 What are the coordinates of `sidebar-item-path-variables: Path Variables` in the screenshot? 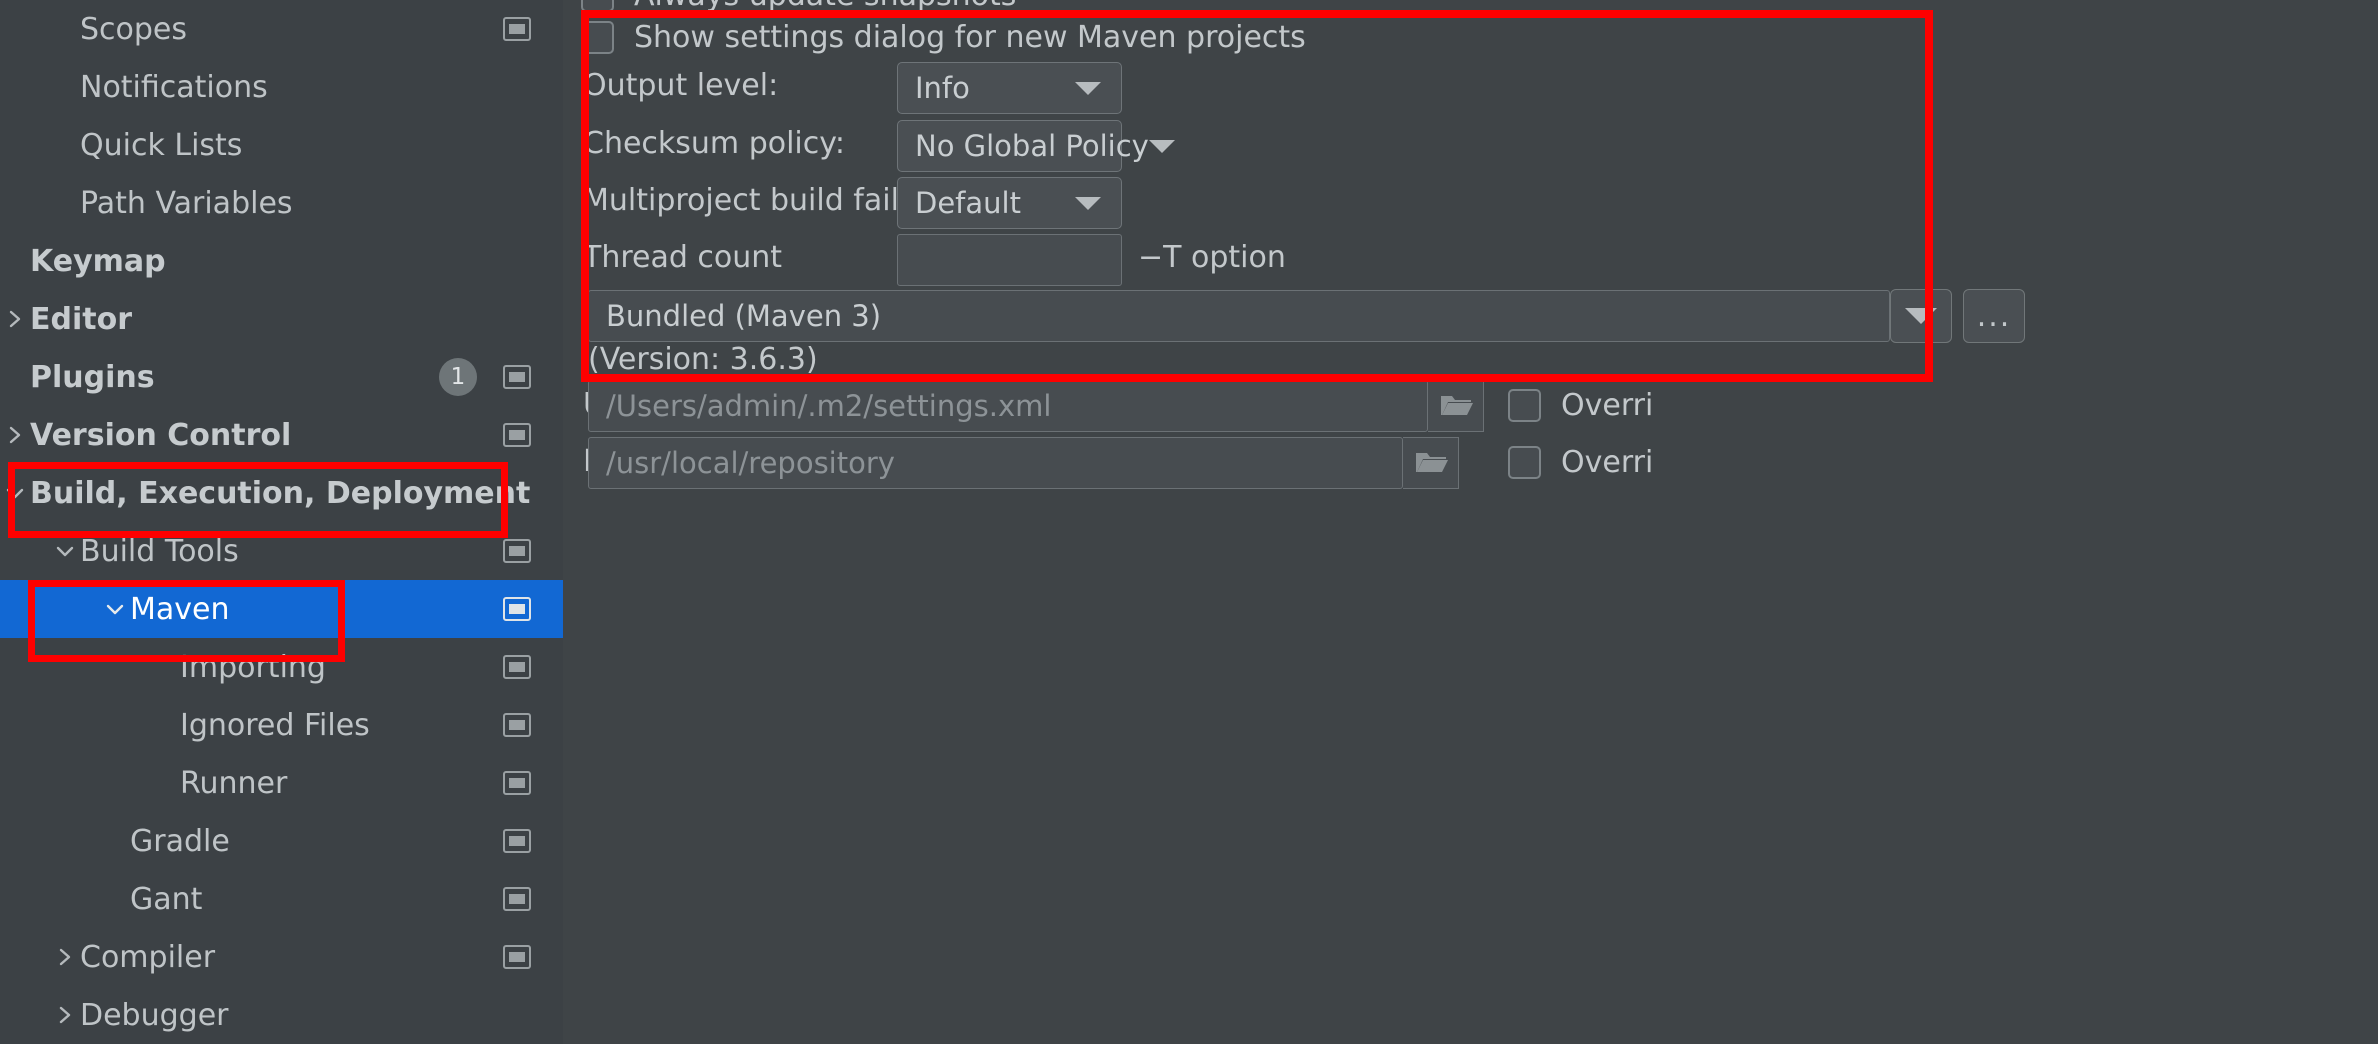 It's located at (281, 203).